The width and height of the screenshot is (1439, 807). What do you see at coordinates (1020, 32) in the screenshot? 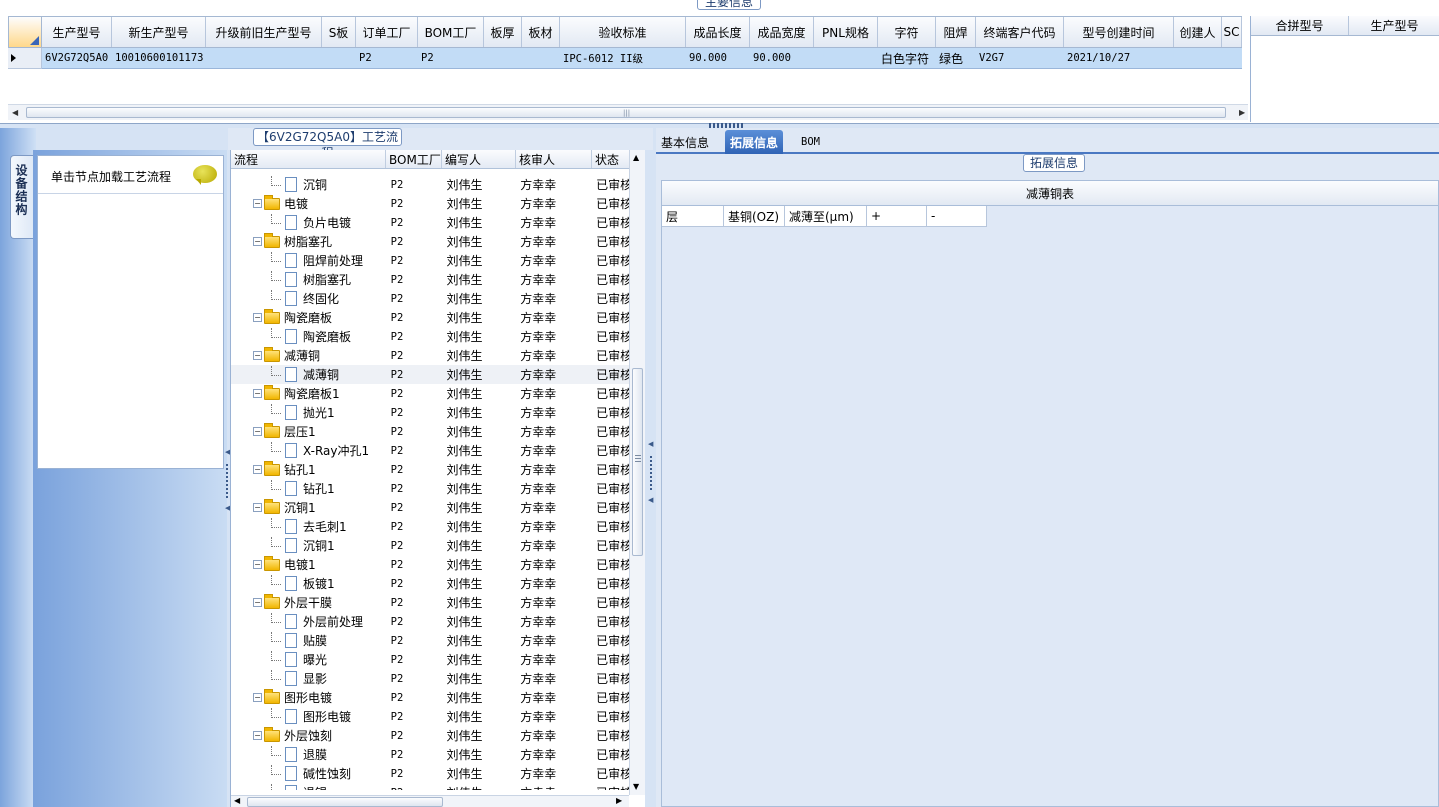
I see `col-header: 终端客户代码` at bounding box center [1020, 32].